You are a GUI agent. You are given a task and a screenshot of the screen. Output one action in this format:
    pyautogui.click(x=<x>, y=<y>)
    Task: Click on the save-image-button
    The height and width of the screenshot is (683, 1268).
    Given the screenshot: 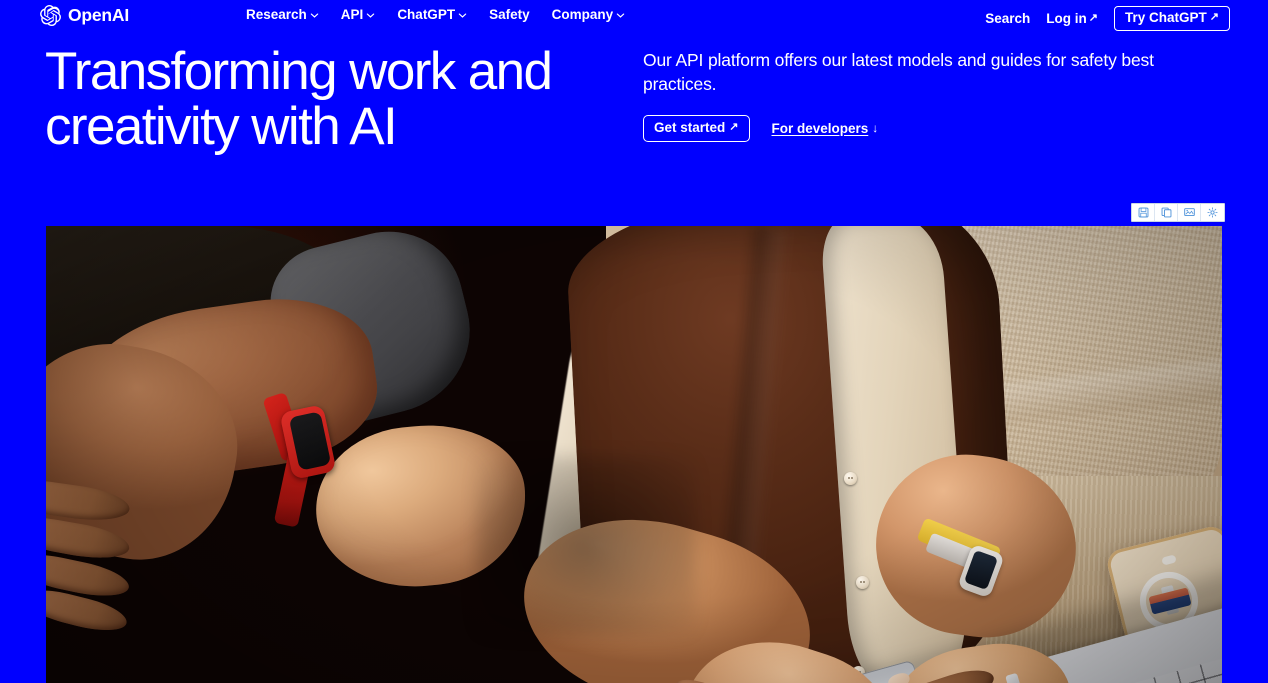 What is the action you would take?
    pyautogui.click(x=1143, y=212)
    